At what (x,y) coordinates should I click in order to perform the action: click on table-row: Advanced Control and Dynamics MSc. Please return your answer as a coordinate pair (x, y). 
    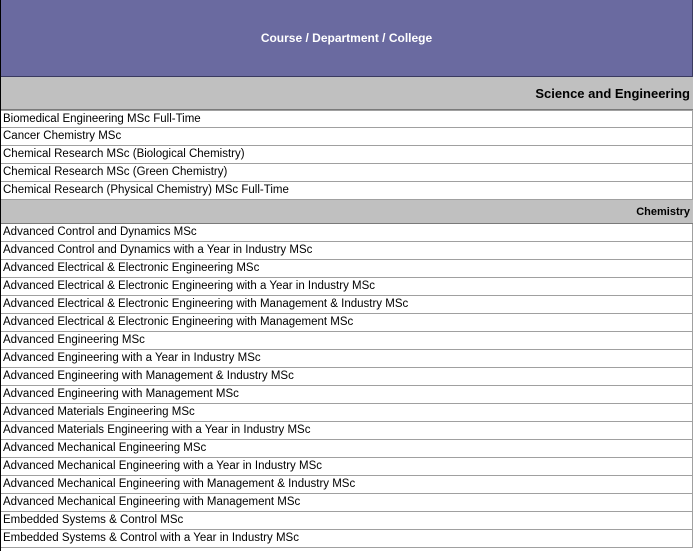
    Looking at the image, I should click on (347, 233).